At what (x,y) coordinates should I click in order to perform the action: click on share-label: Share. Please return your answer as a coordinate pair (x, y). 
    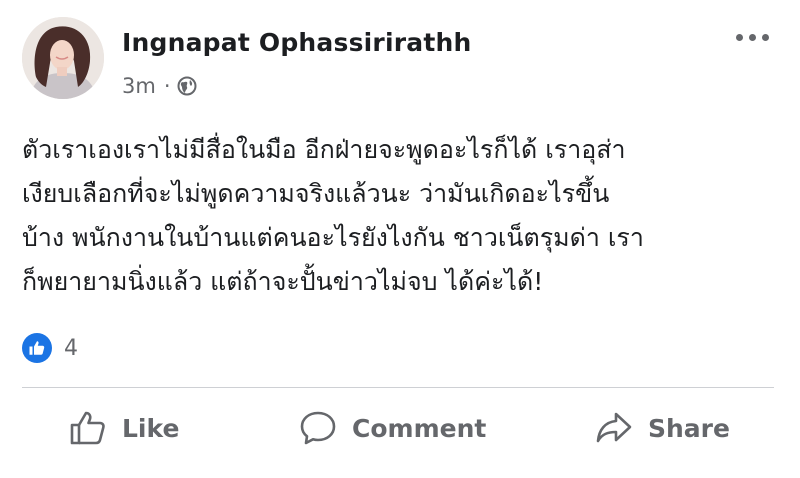
    Looking at the image, I should click on (689, 428).